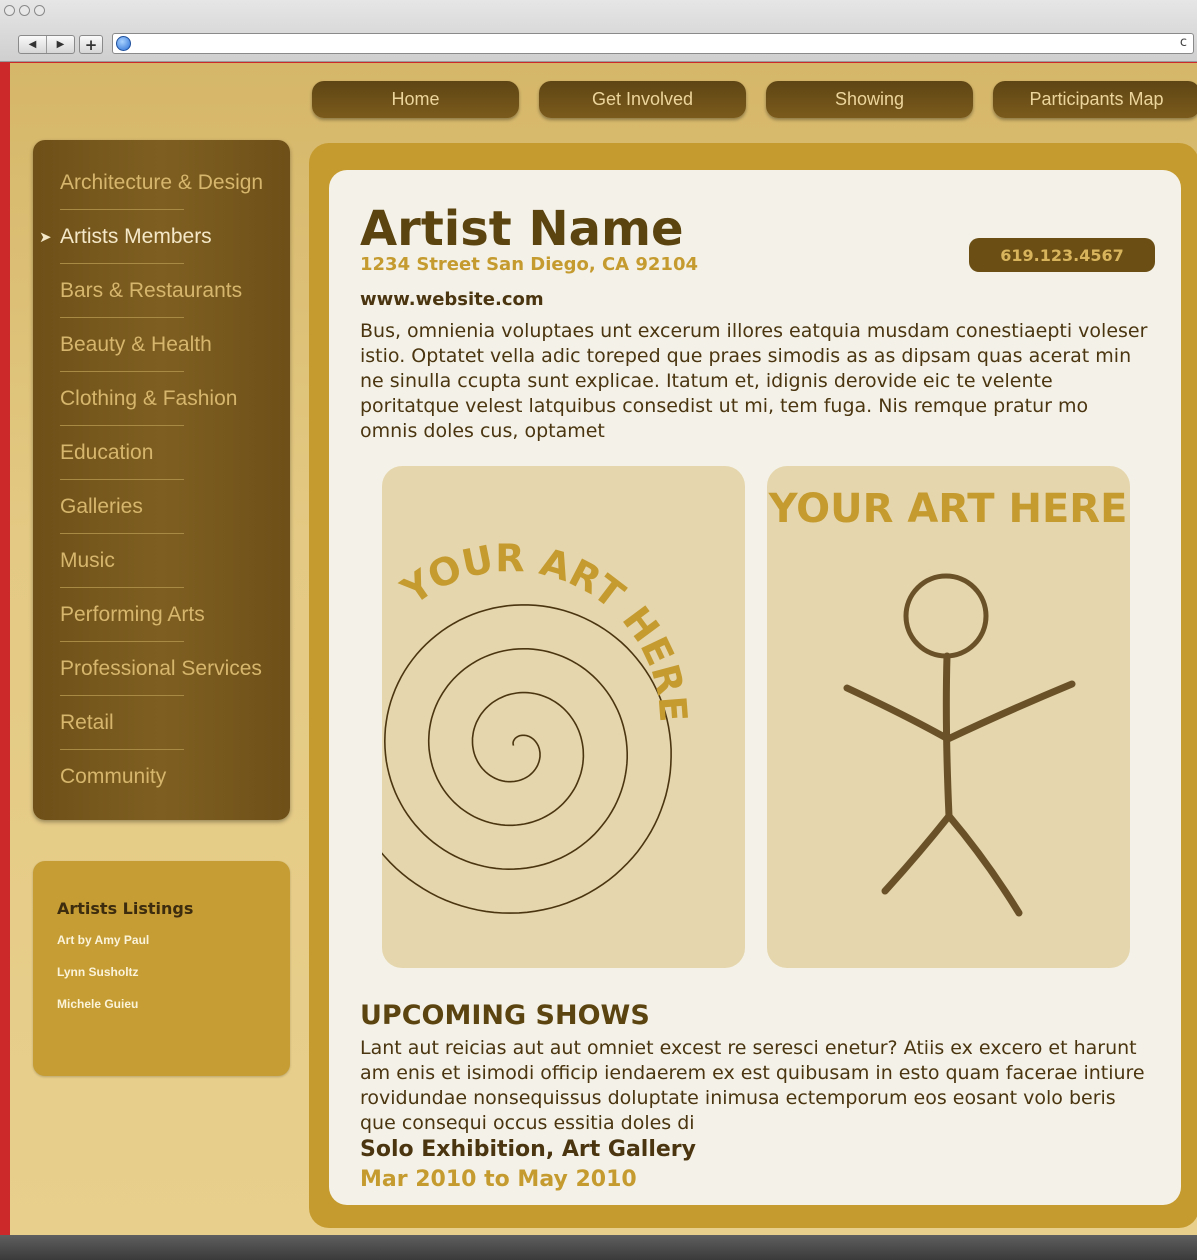  I want to click on website-link: www.website.com, so click(452, 299).